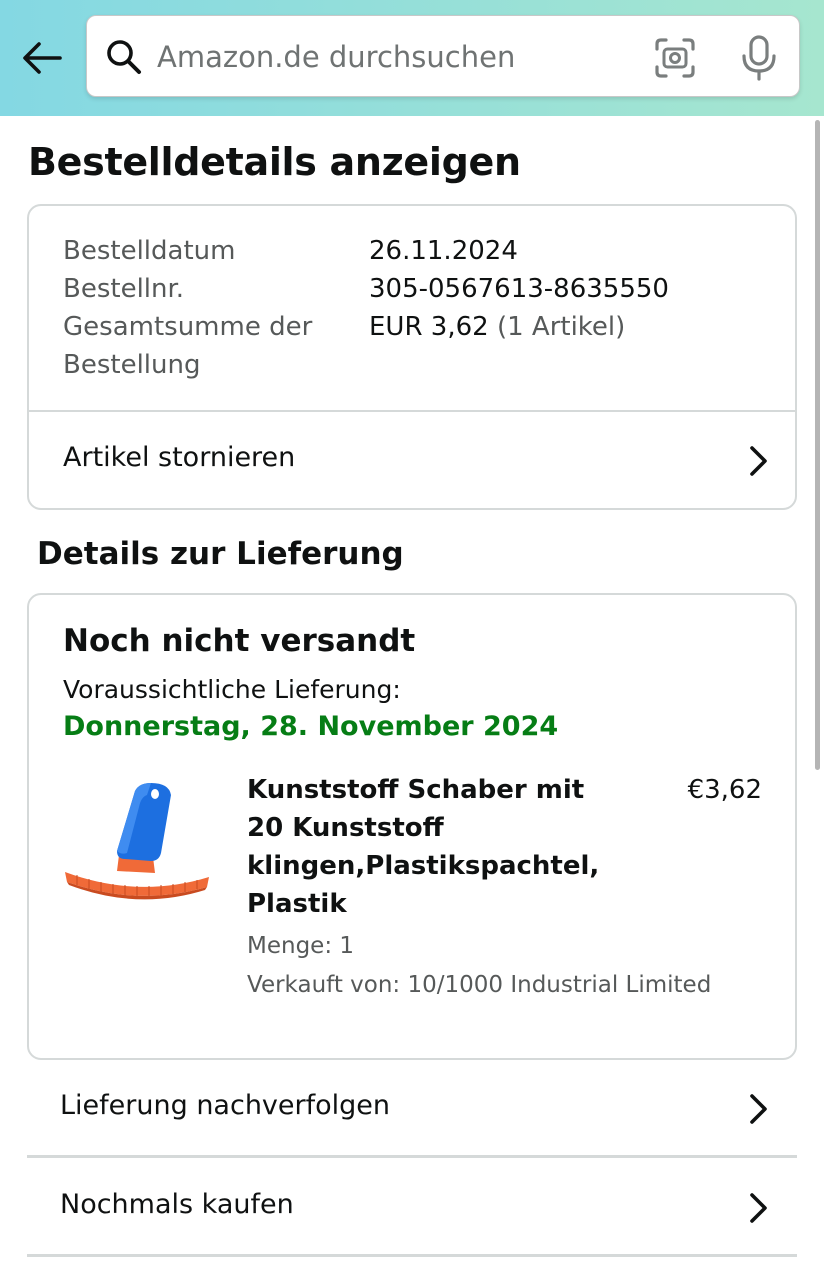 Image resolution: width=824 pixels, height=1280 pixels. What do you see at coordinates (412, 1209) in the screenshot?
I see `buy-again-row: Nochmals kaufen` at bounding box center [412, 1209].